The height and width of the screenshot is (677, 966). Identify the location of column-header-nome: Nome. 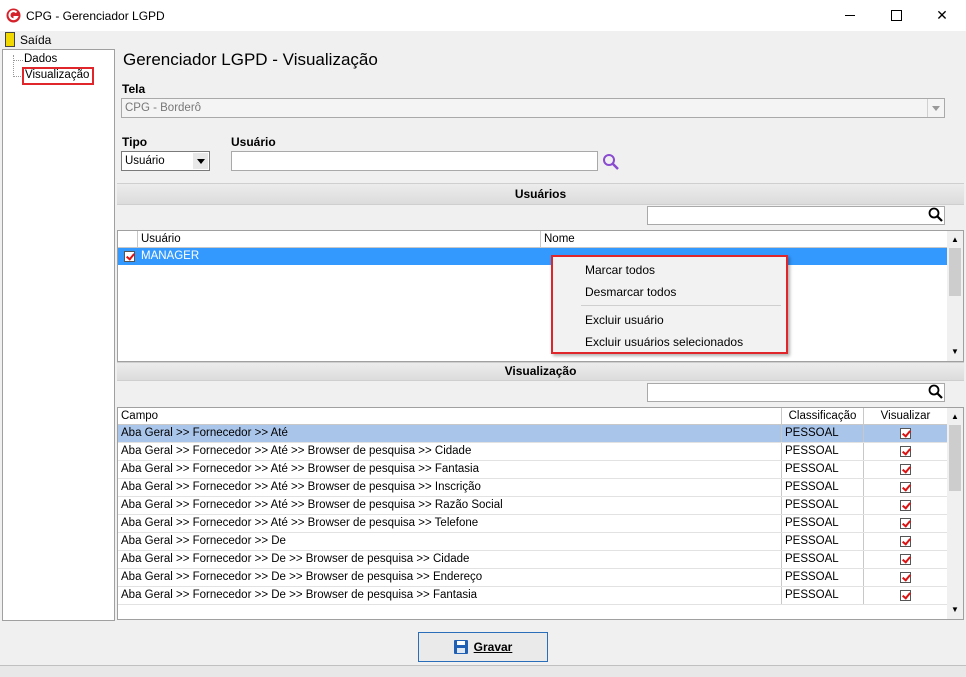
(744, 239).